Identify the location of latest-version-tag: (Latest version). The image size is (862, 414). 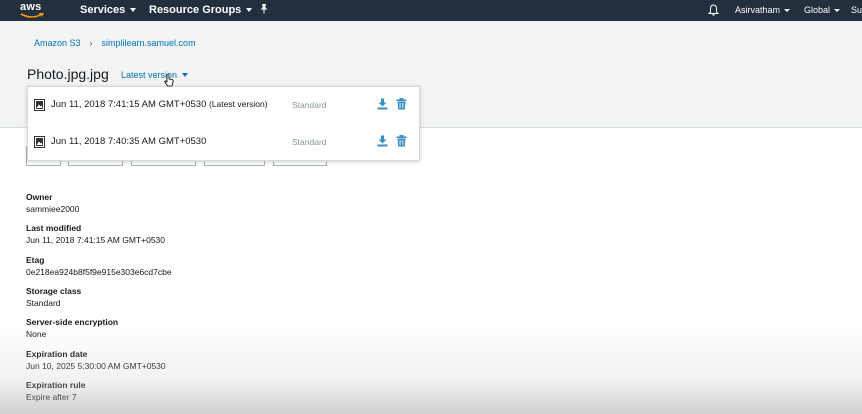
(238, 104).